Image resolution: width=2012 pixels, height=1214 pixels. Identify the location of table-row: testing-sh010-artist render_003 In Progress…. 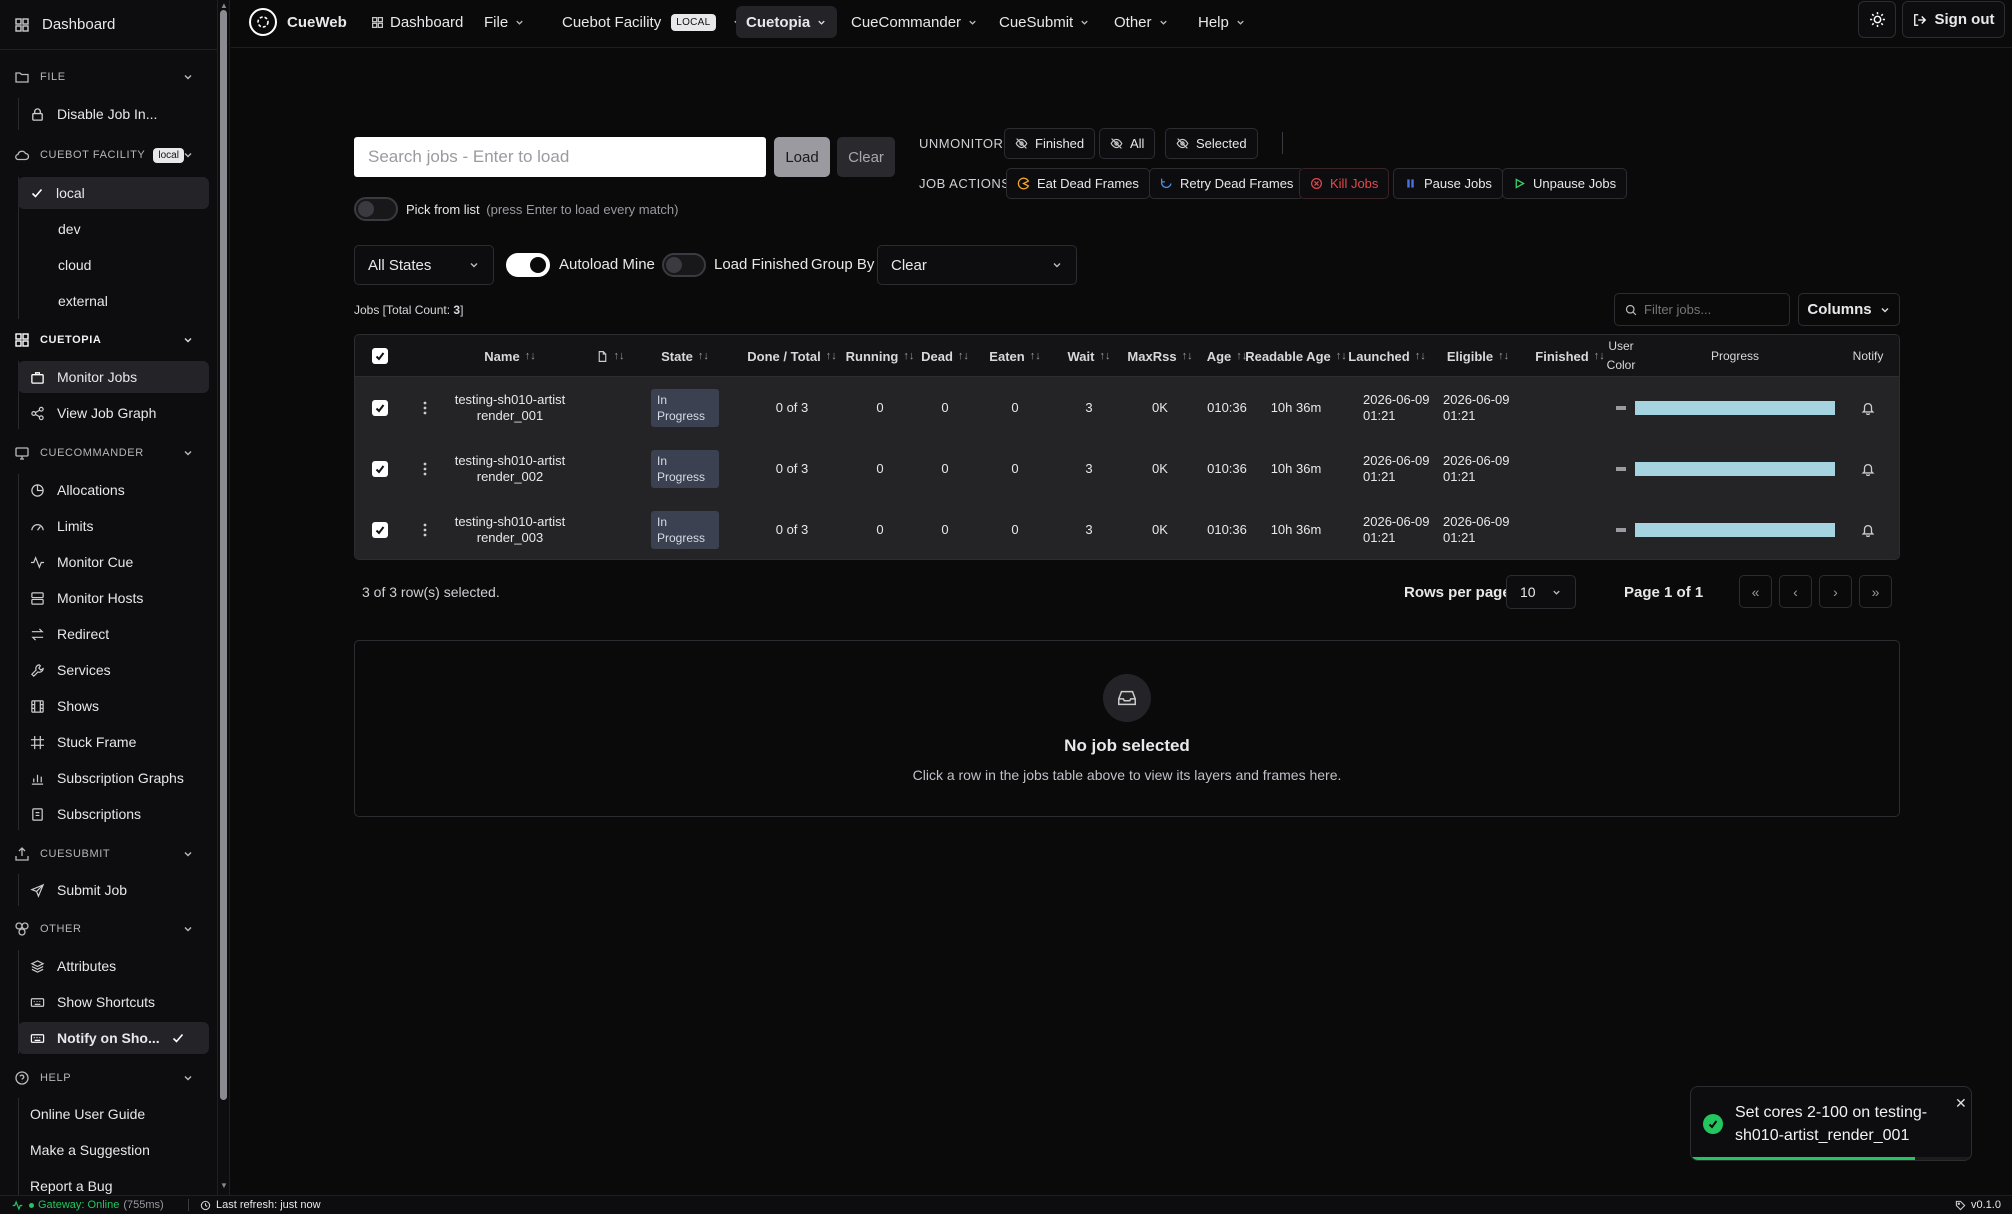
(1127, 529).